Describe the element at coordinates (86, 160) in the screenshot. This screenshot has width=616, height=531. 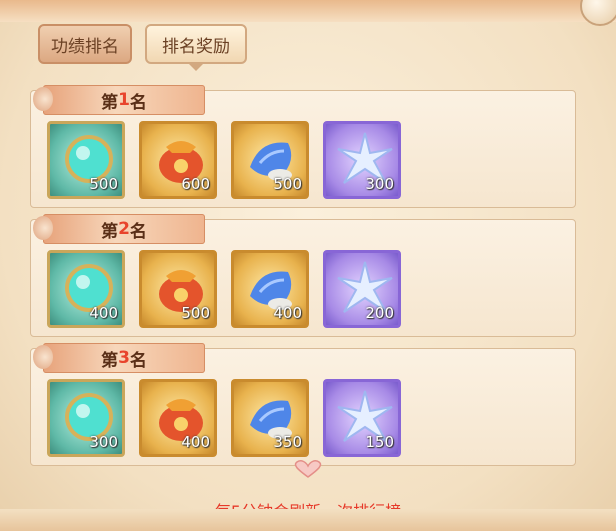
I see `reward-item-jade-orb: 500` at that location.